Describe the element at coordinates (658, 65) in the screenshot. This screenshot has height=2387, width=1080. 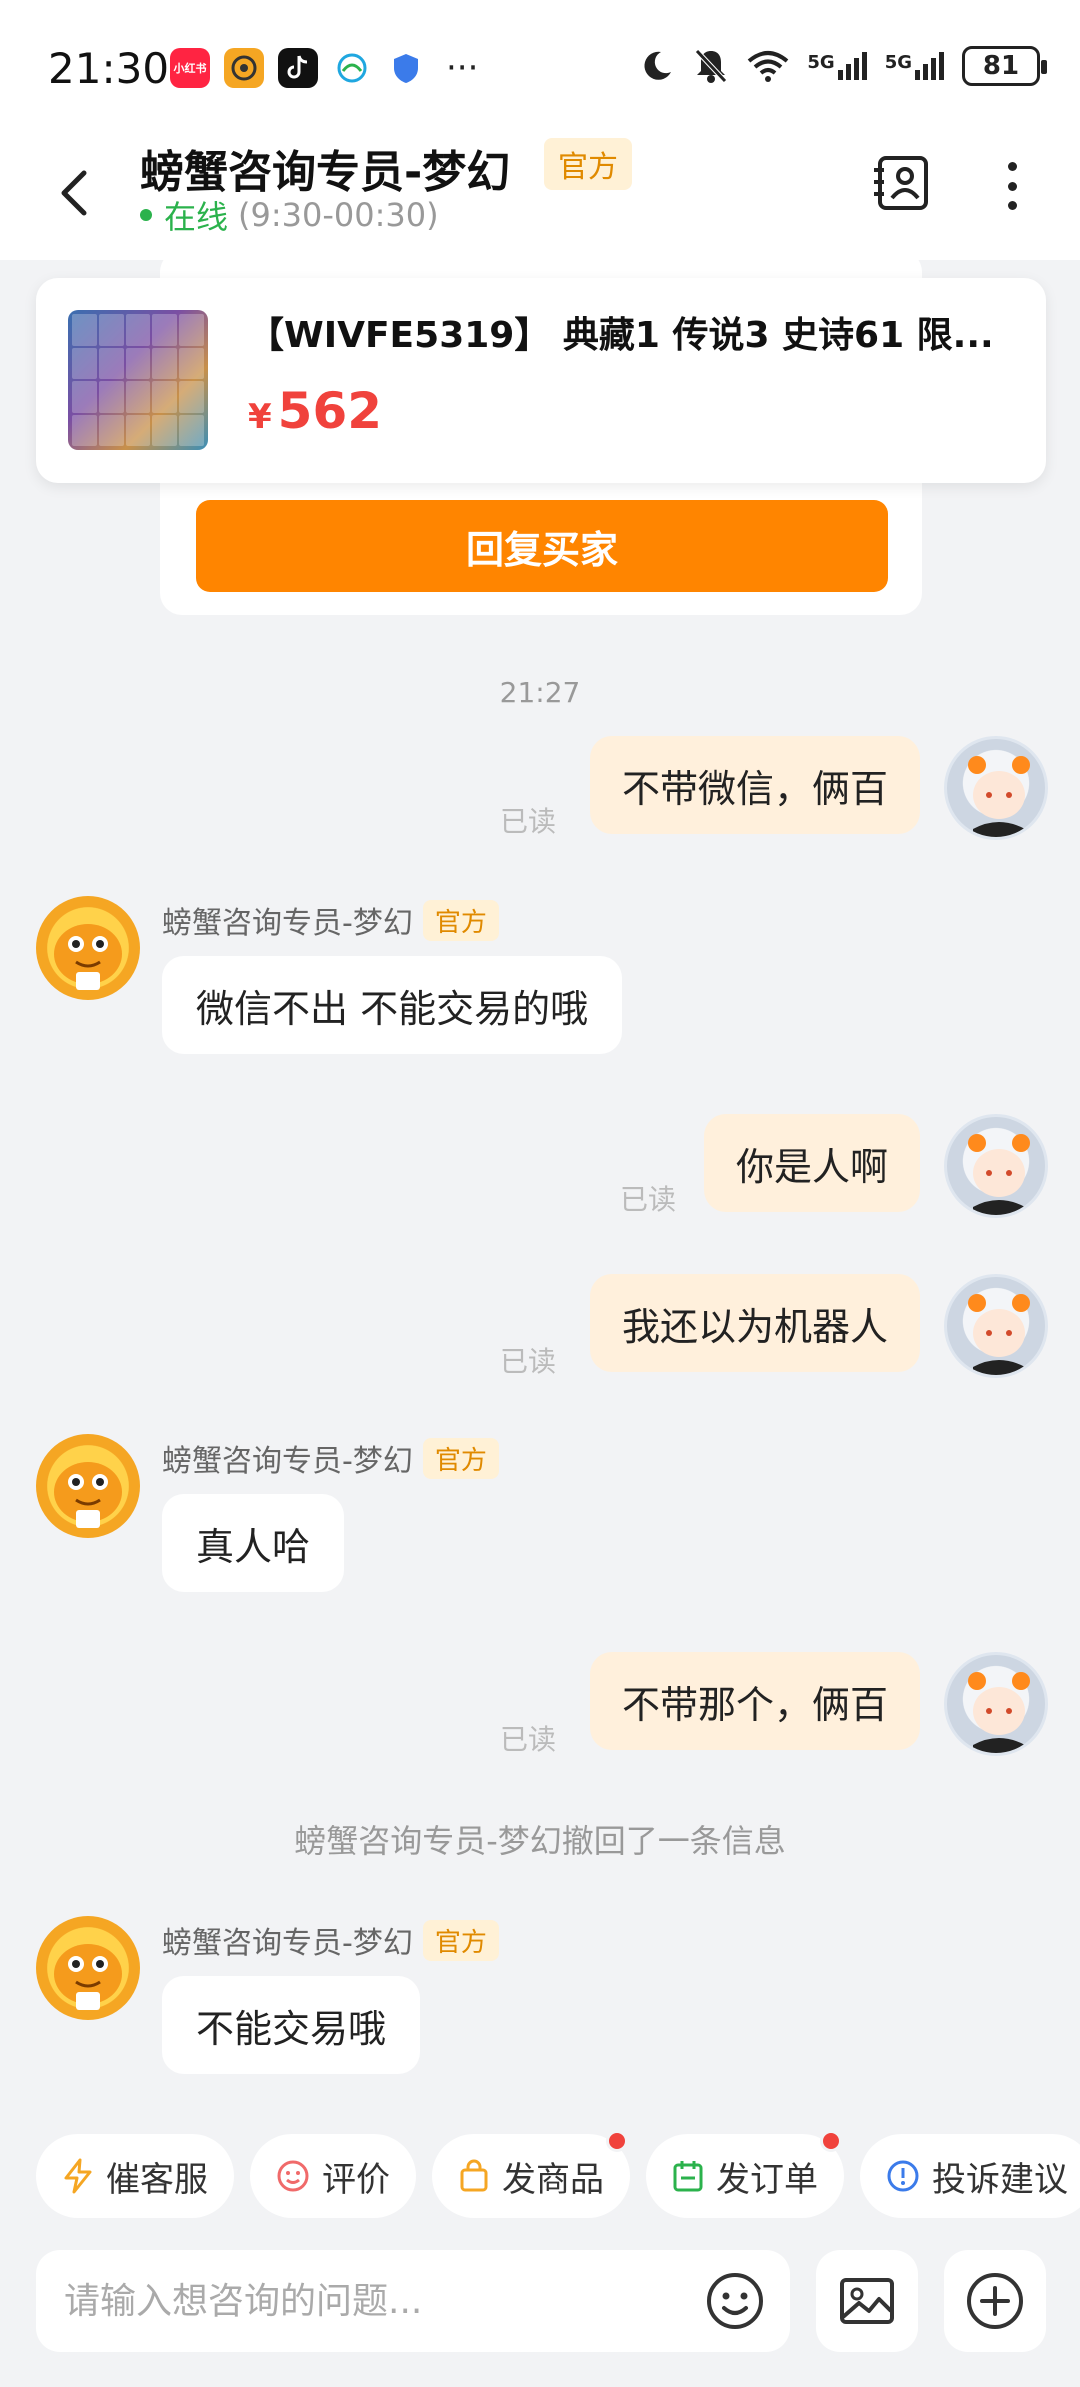
I see `moon-icon` at that location.